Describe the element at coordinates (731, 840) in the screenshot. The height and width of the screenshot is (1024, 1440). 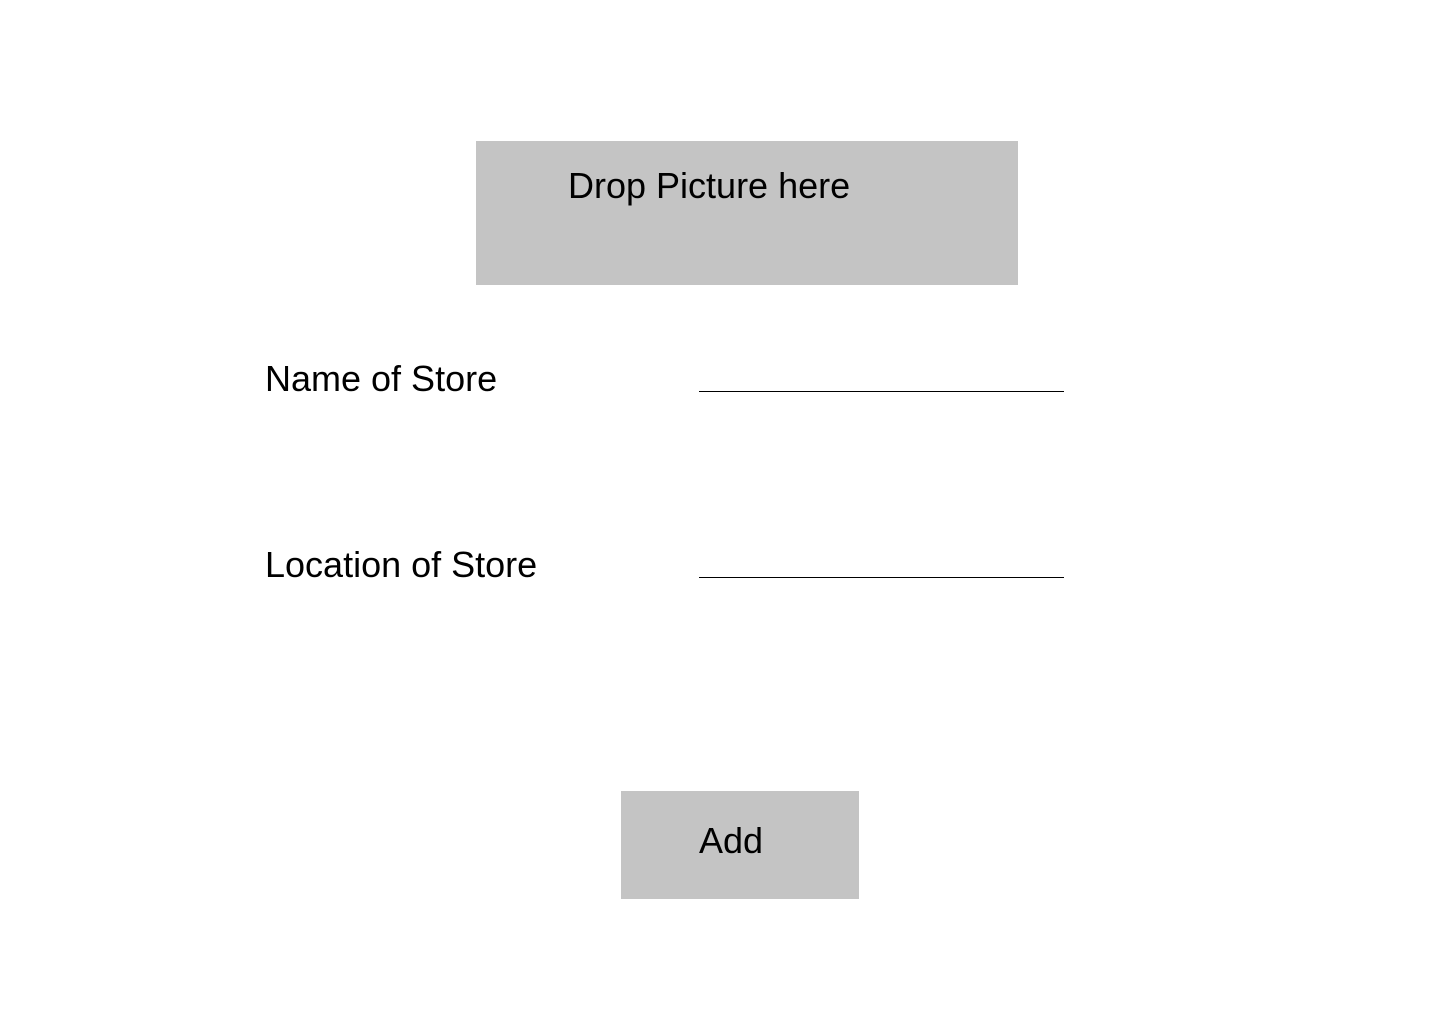
I see `add-button-label: Add` at that location.